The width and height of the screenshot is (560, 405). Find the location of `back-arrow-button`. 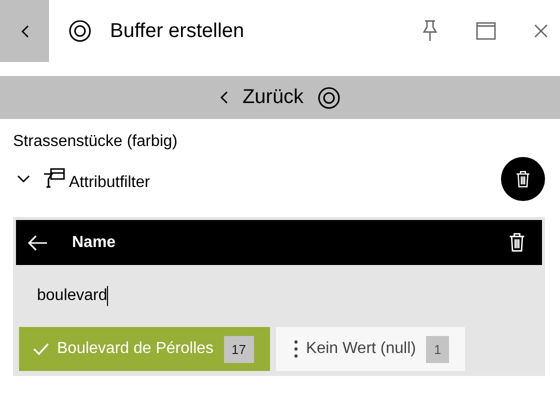

back-arrow-button is located at coordinates (38, 242).